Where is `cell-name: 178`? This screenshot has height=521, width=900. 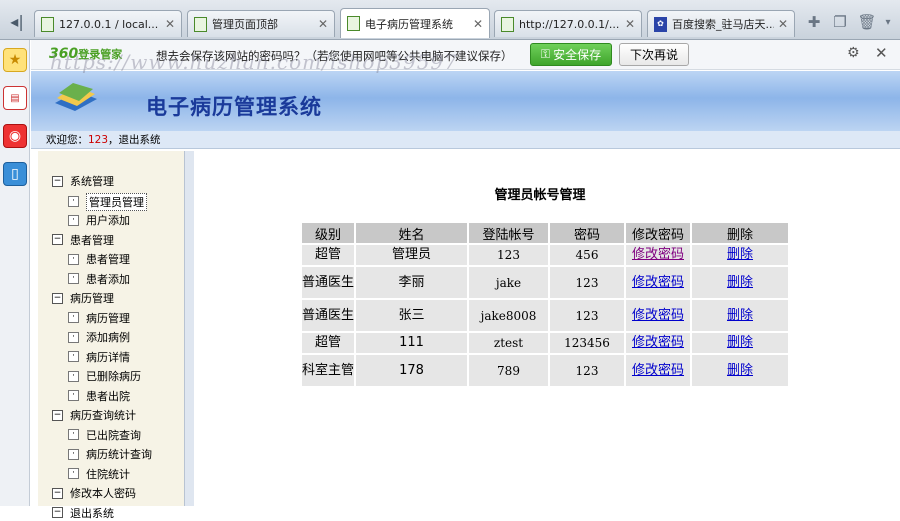 cell-name: 178 is located at coordinates (411, 370).